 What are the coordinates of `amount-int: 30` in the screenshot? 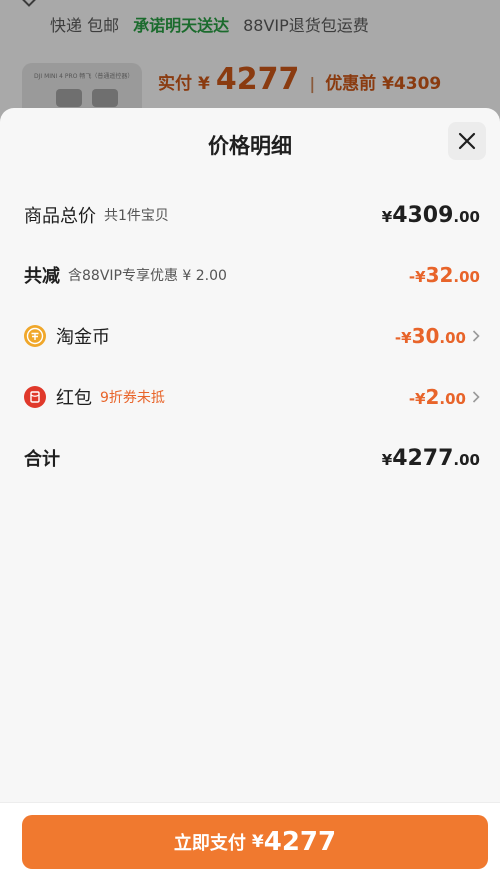 It's located at (425, 336).